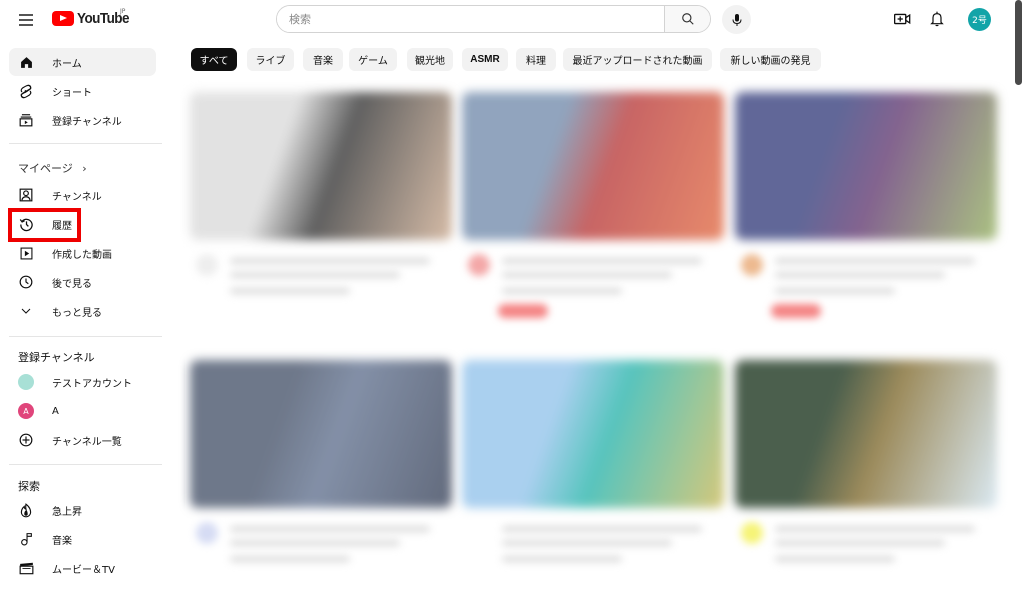 This screenshot has height=590, width=1024. I want to click on sidebar-item-label: チャンネル一覧, so click(87, 442).